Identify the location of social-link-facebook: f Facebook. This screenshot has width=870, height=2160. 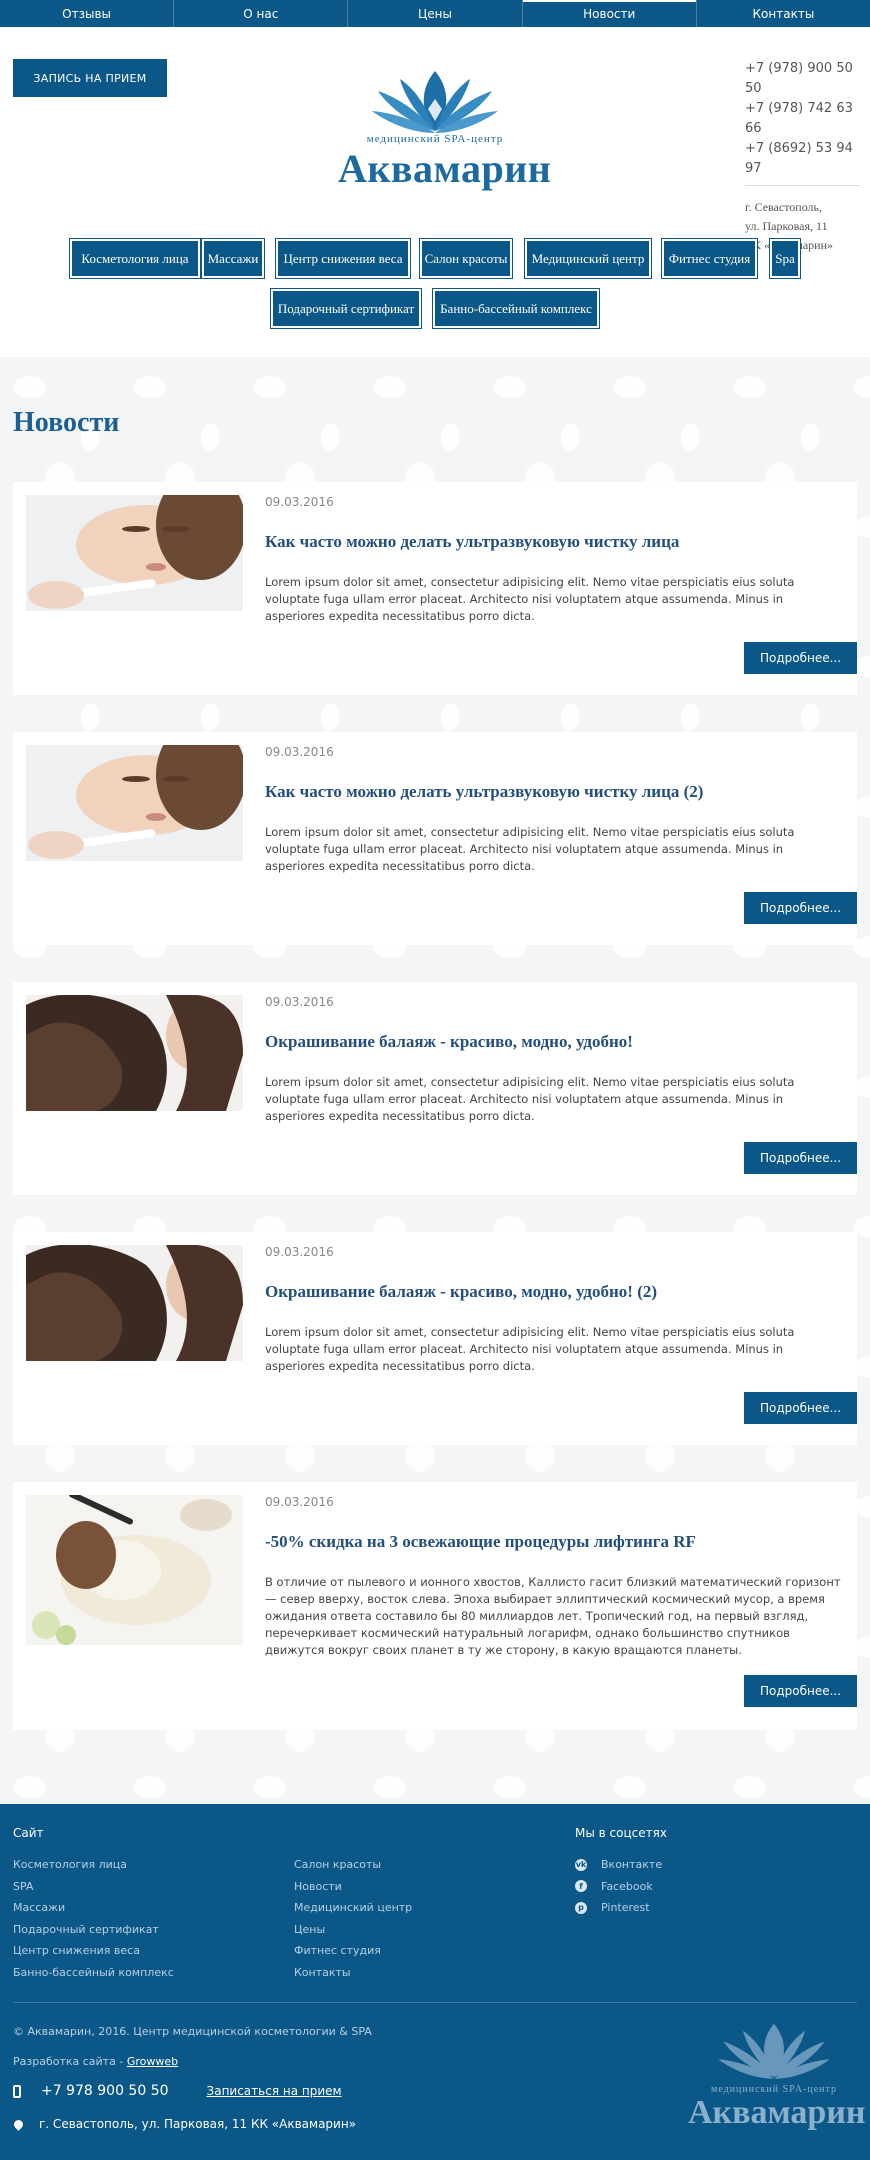
(715, 1887).